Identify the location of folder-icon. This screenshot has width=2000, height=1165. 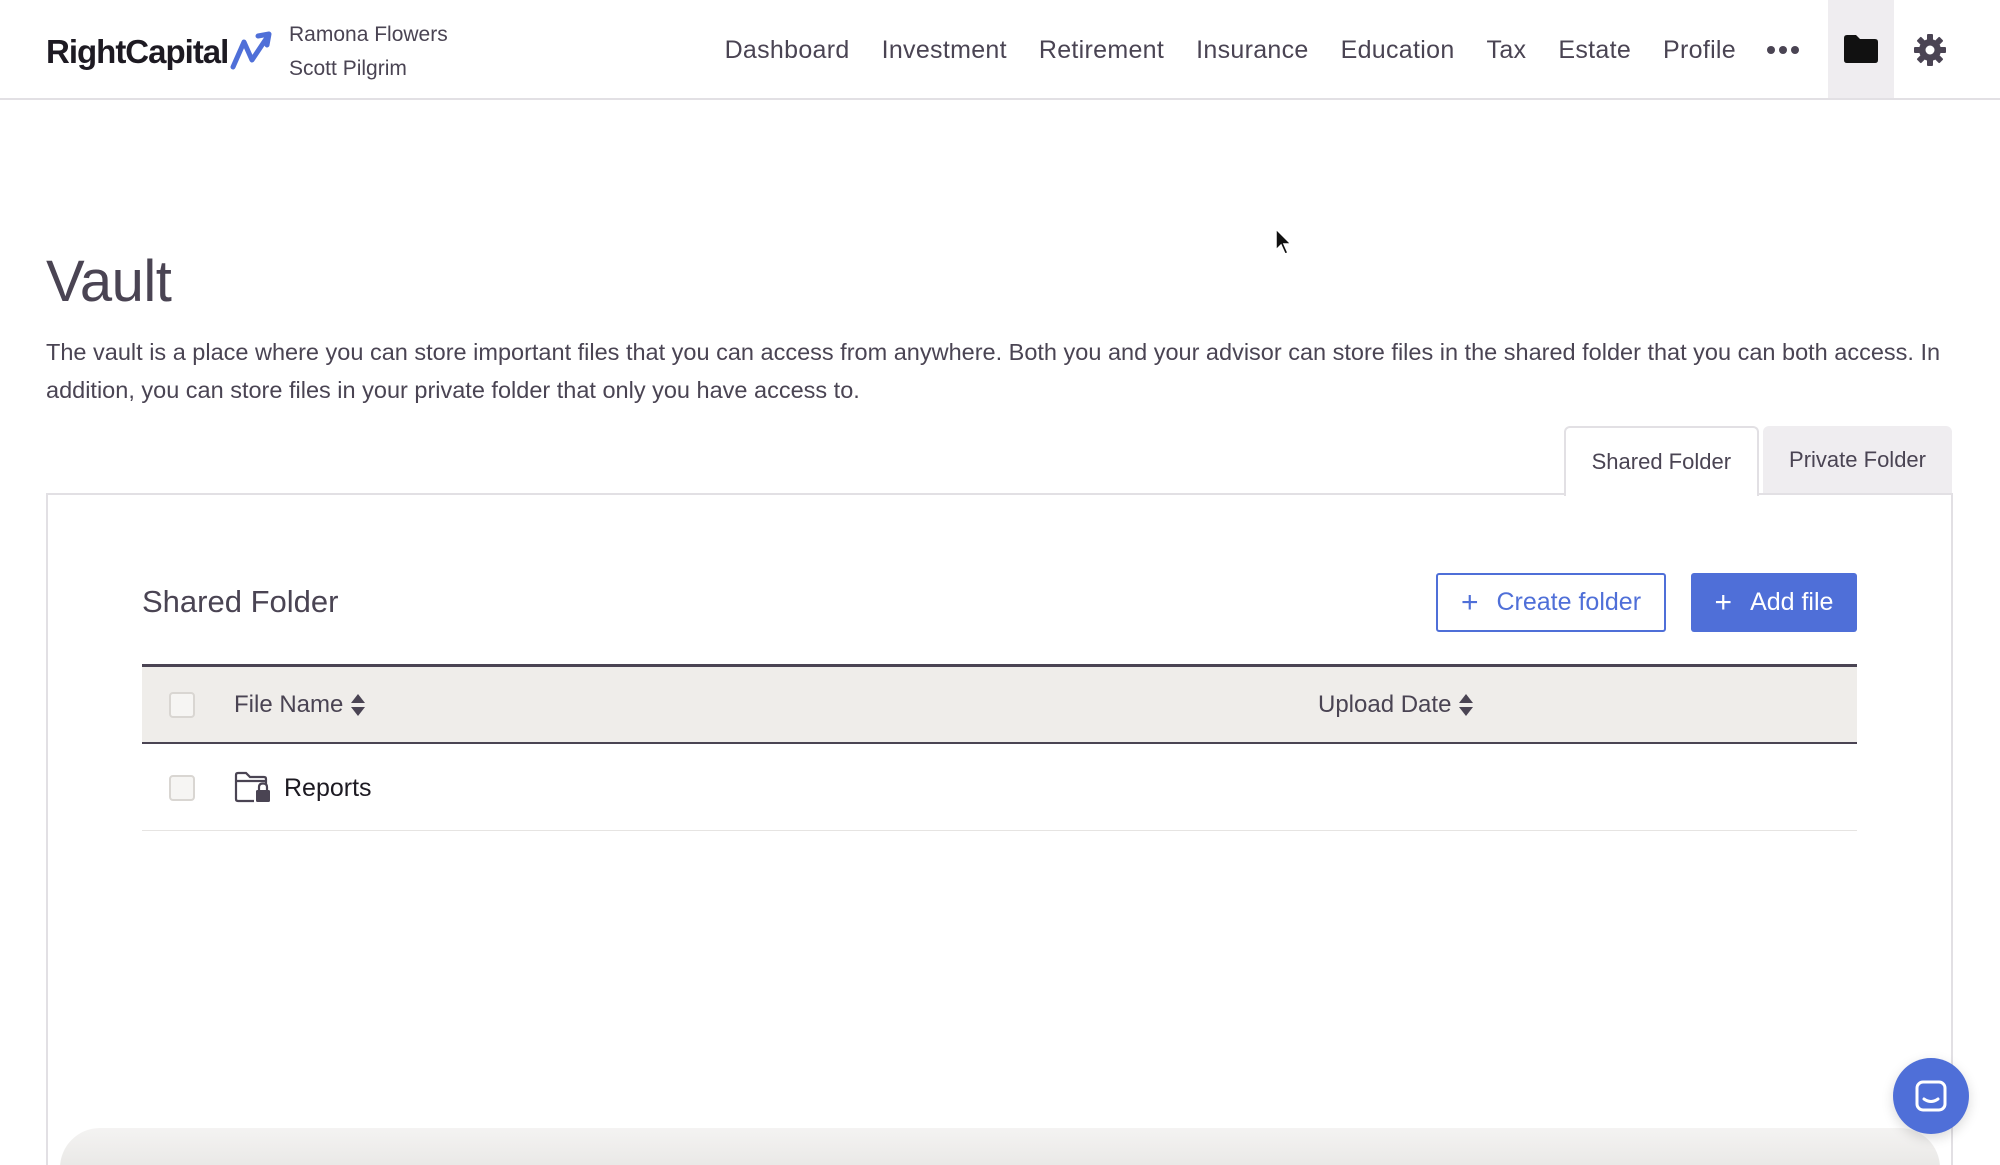
(1861, 49).